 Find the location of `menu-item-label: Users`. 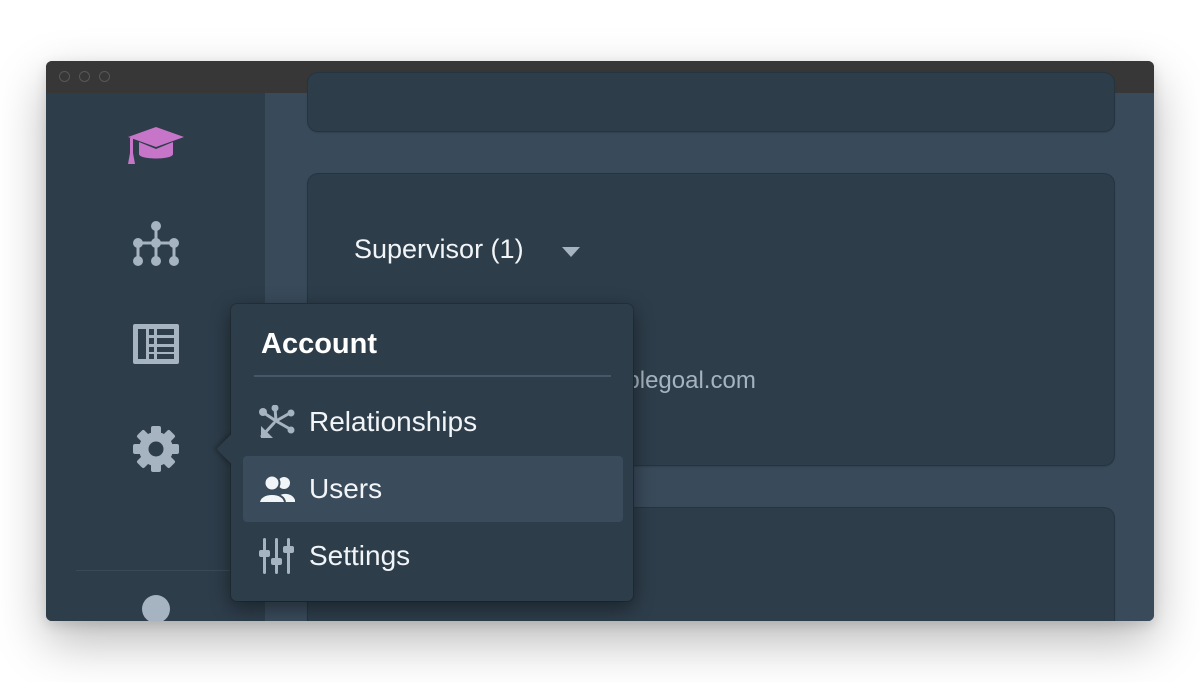

menu-item-label: Users is located at coordinates (346, 488).